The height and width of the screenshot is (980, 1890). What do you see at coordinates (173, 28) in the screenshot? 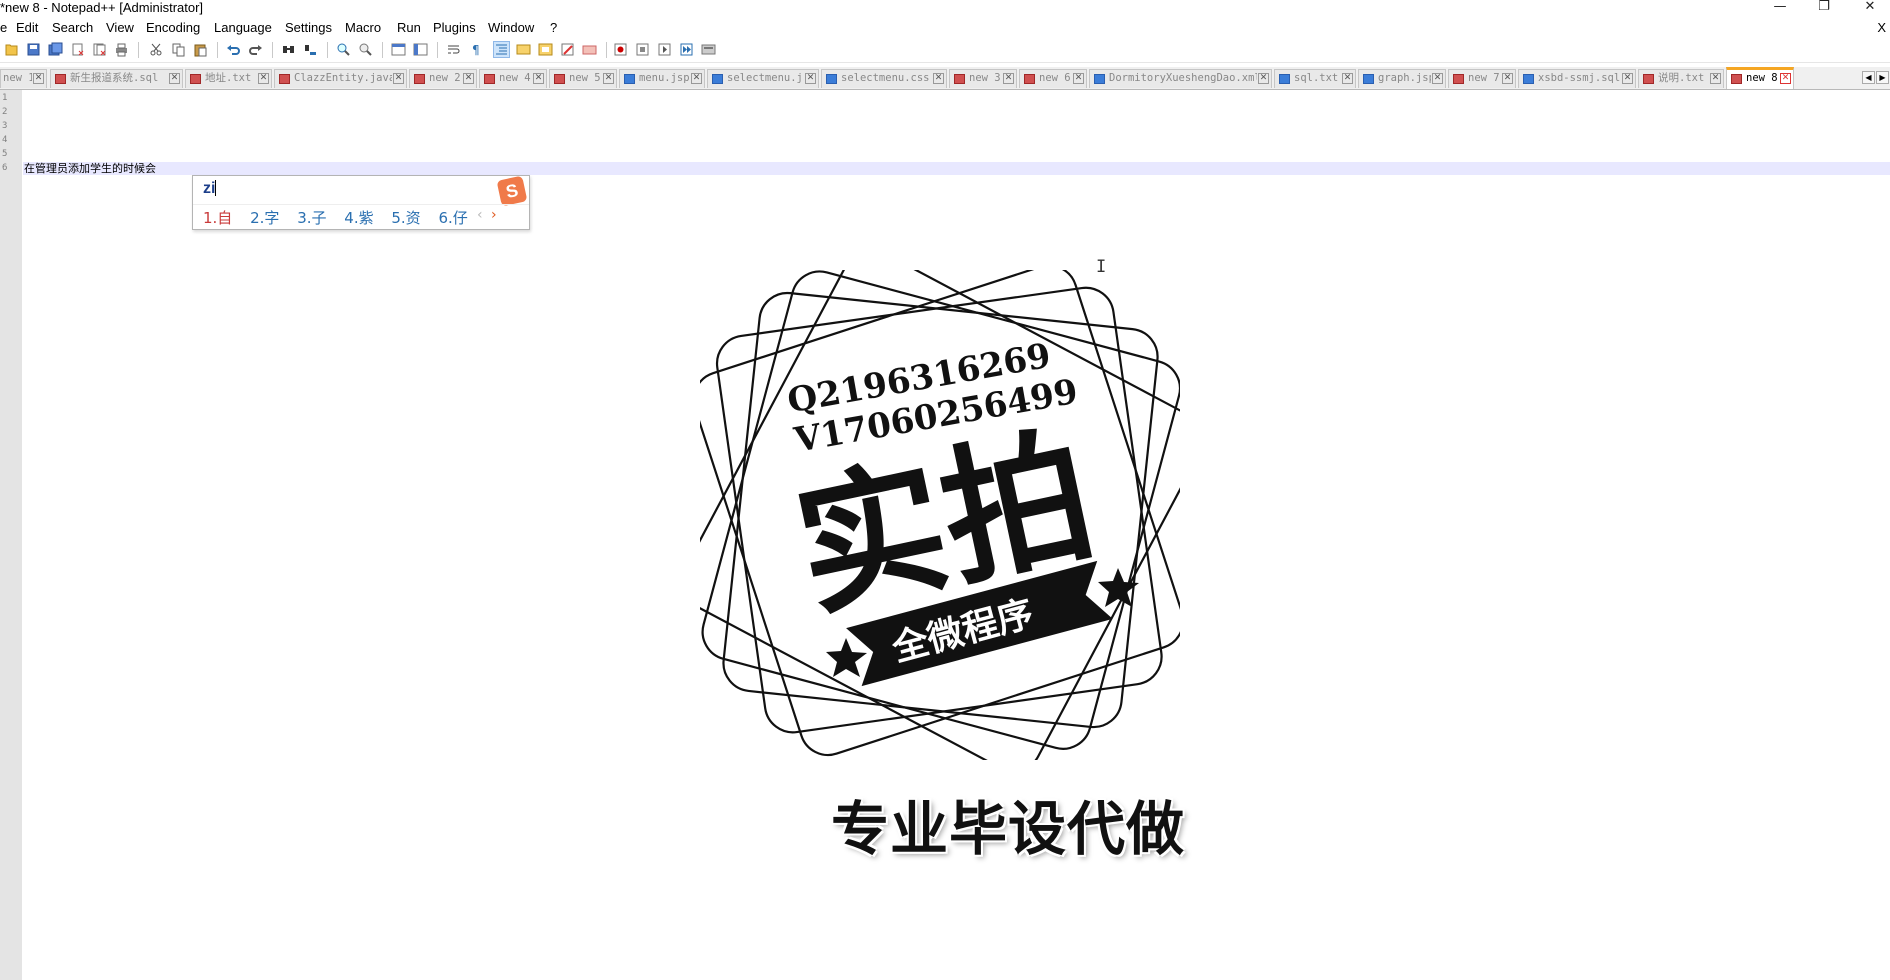
I see `menu-encoding: Encoding` at bounding box center [173, 28].